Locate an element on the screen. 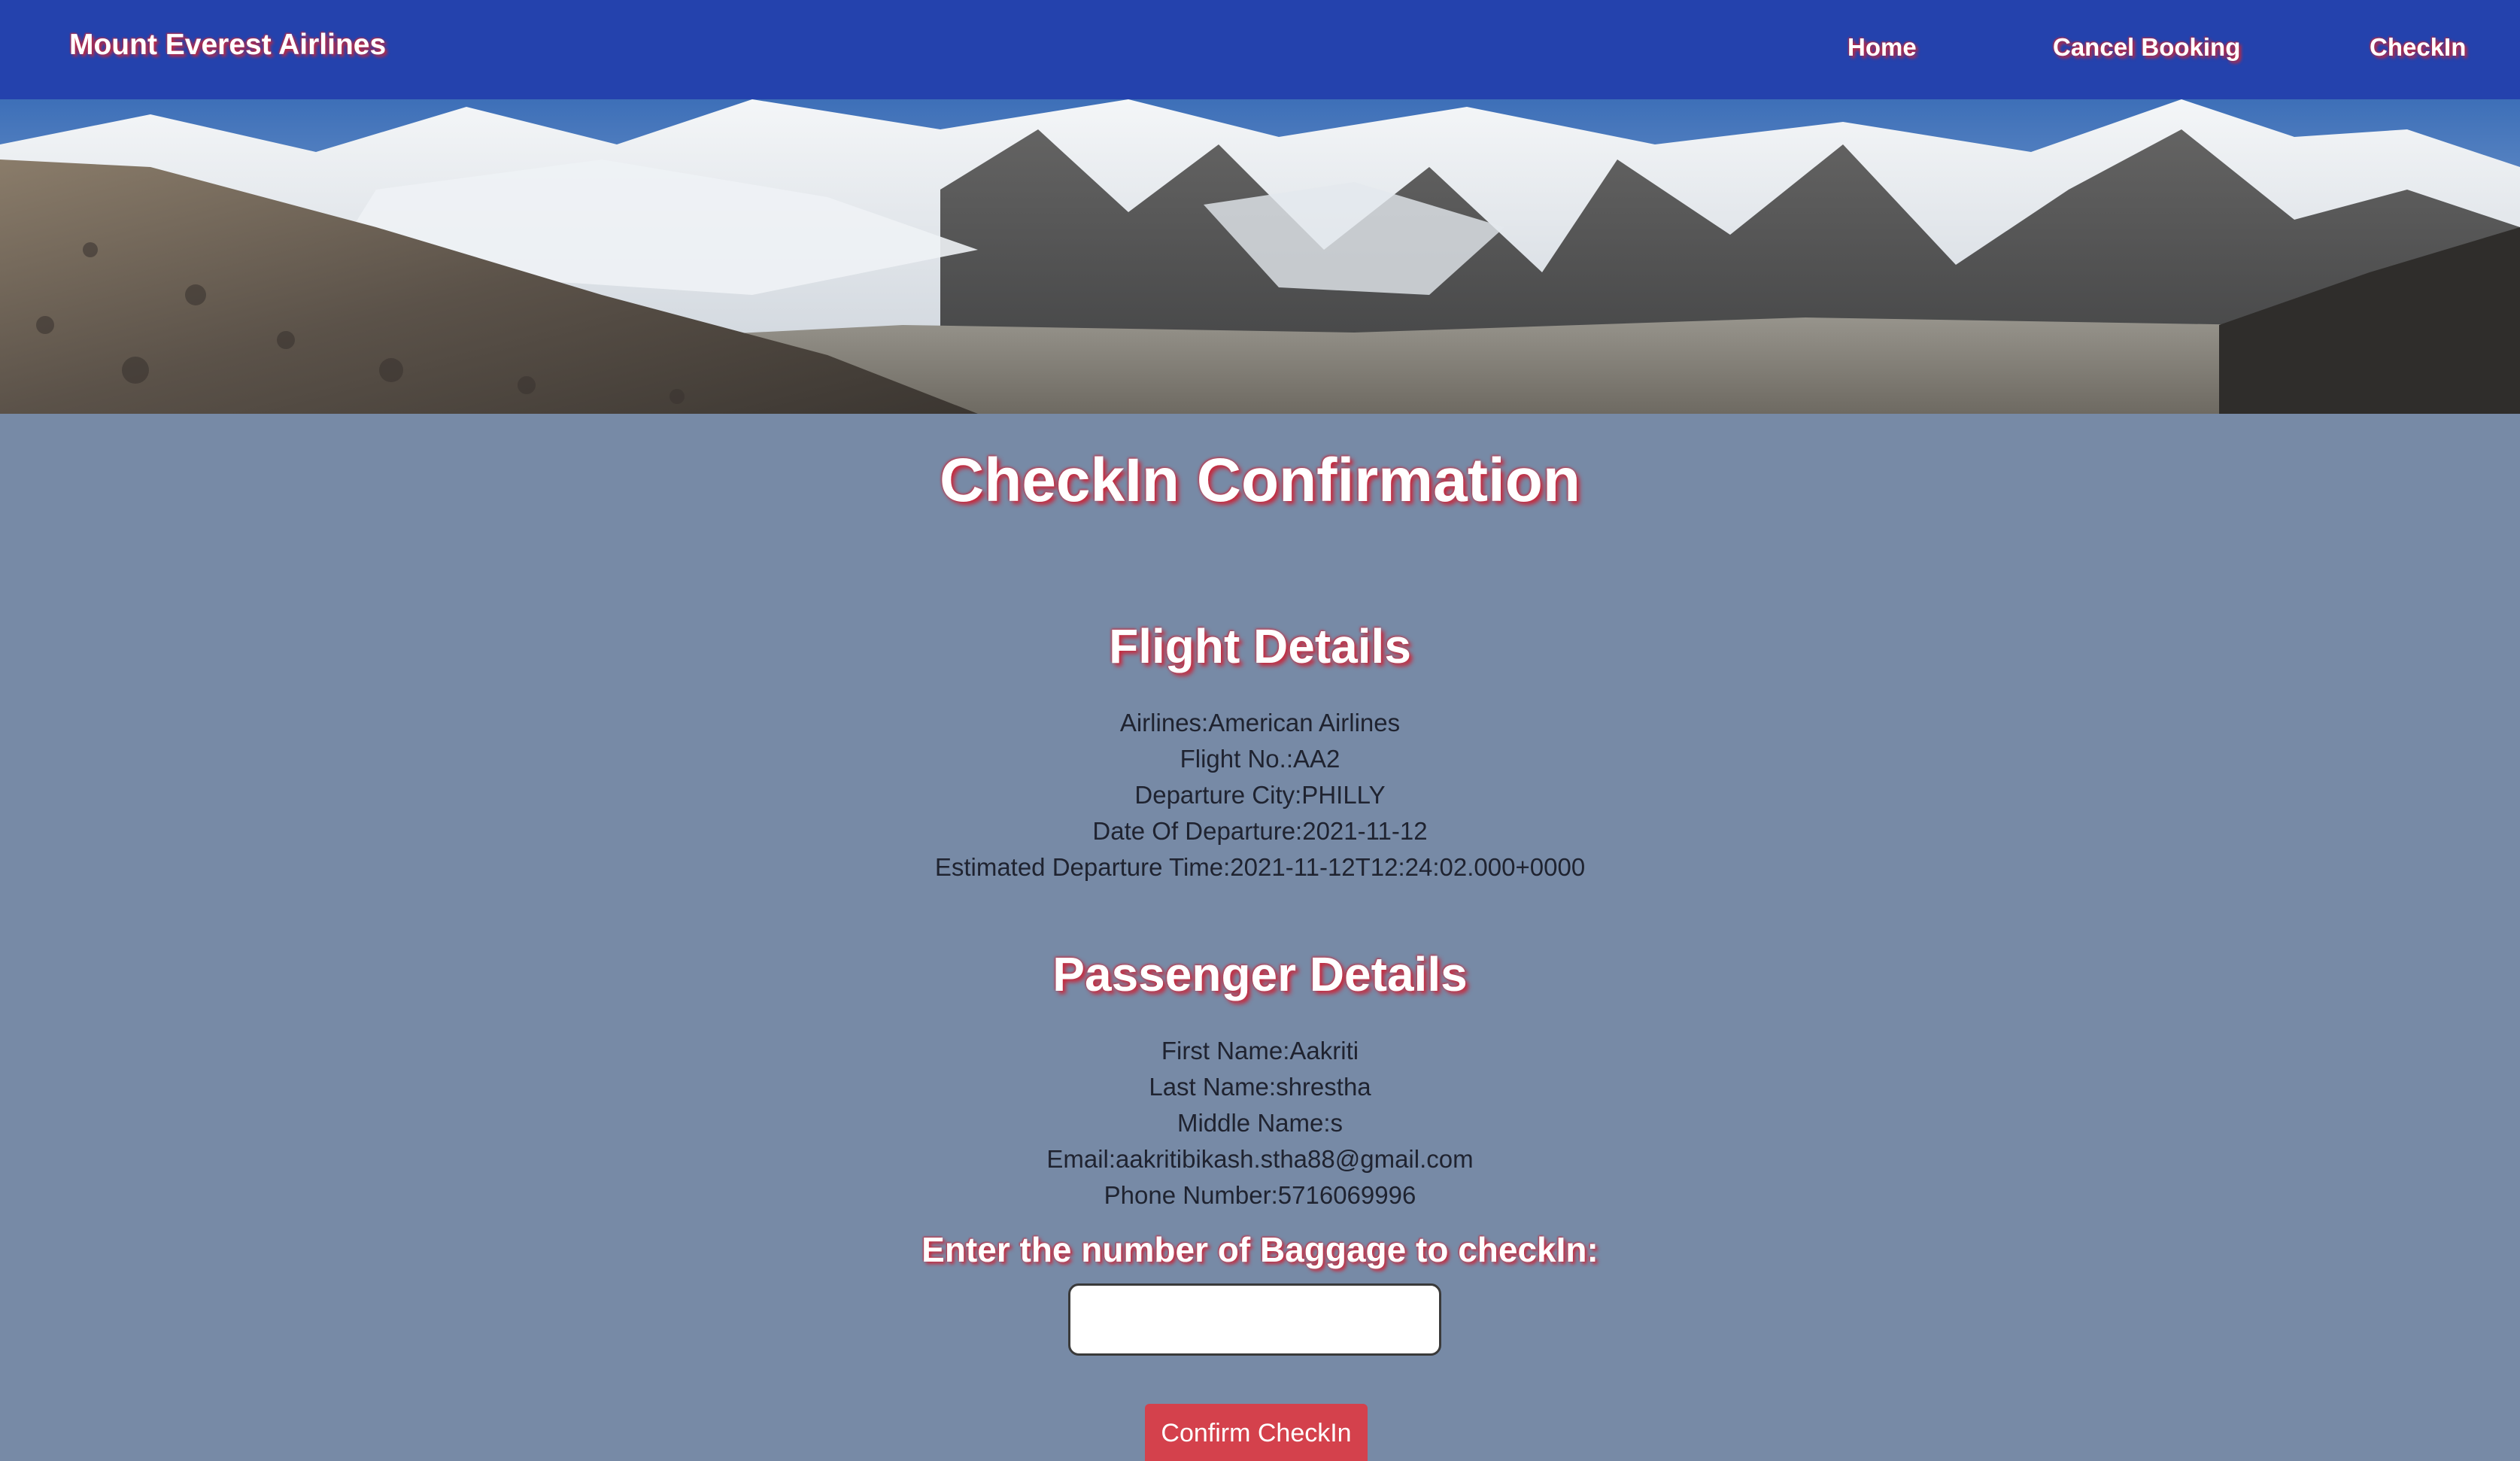 This screenshot has width=2520, height=1461. passenger-details-heading: Passenger Details is located at coordinates (1260, 974).